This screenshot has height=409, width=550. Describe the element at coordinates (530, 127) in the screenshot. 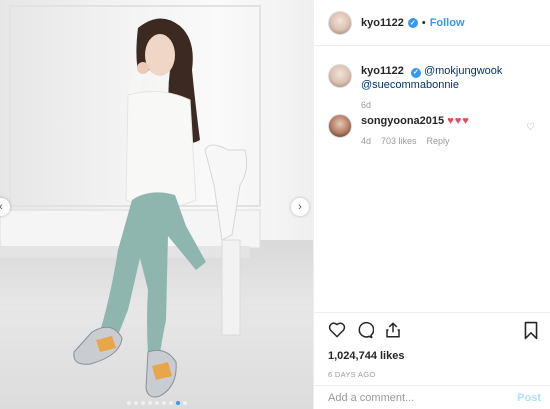

I see `comment-like-heart-icon: ♡` at that location.